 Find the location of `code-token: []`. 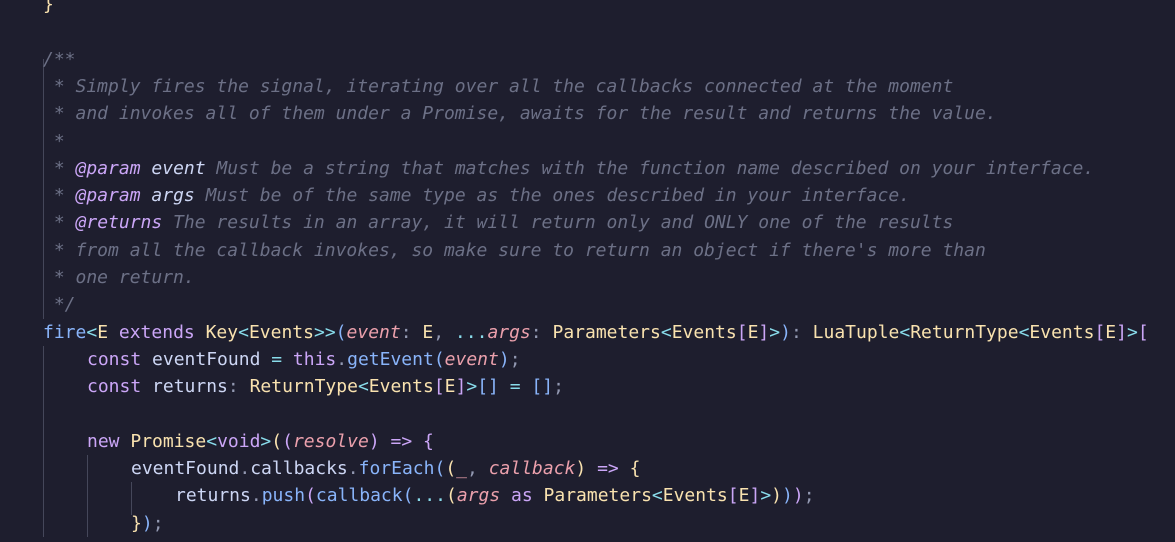

code-token: [] is located at coordinates (542, 387).